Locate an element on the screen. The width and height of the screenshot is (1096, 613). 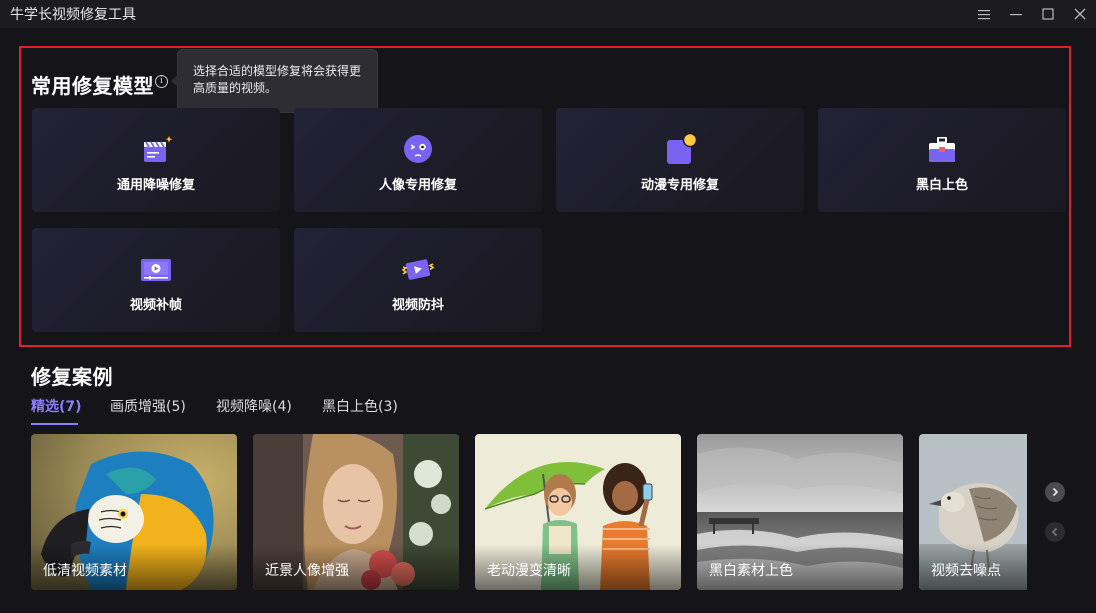
tab-video-denoise: 视频降噪(4) is located at coordinates (254, 406).